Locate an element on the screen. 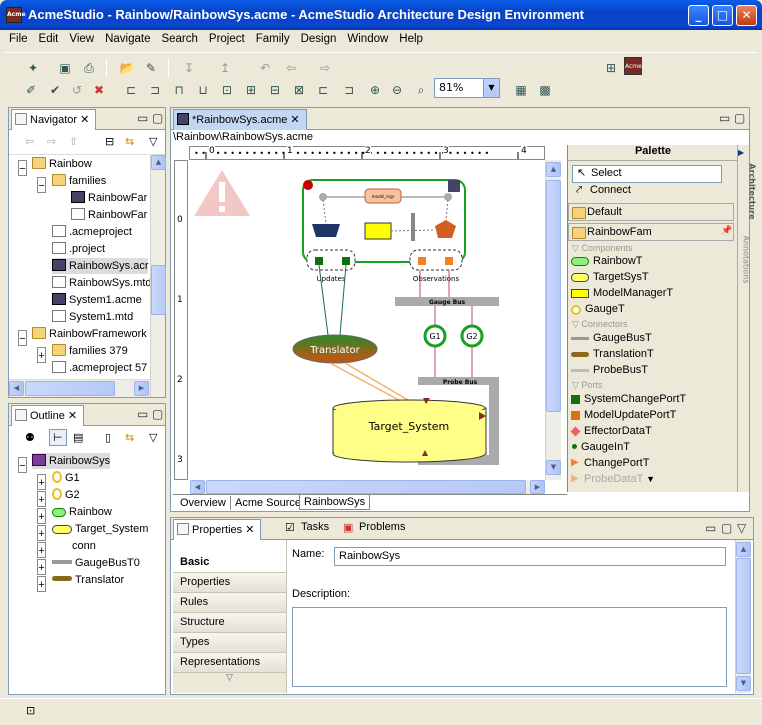  tab-properties: Properties ✕ is located at coordinates (217, 529).